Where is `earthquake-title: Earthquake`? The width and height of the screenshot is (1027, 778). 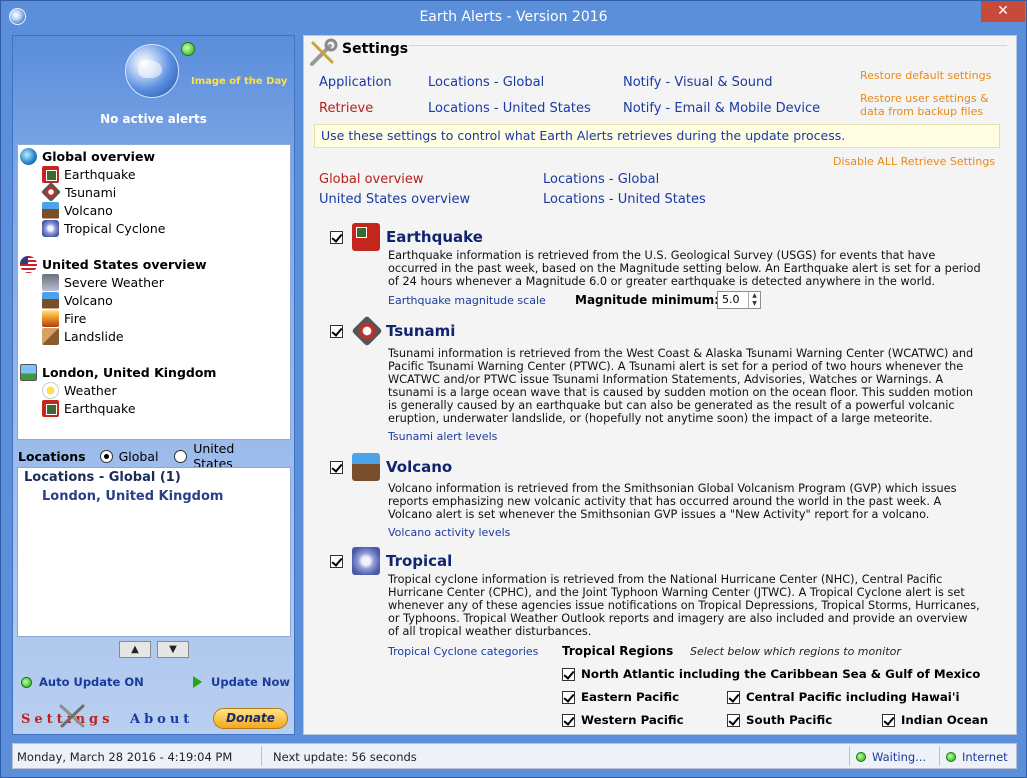 earthquake-title: Earthquake is located at coordinates (434, 237).